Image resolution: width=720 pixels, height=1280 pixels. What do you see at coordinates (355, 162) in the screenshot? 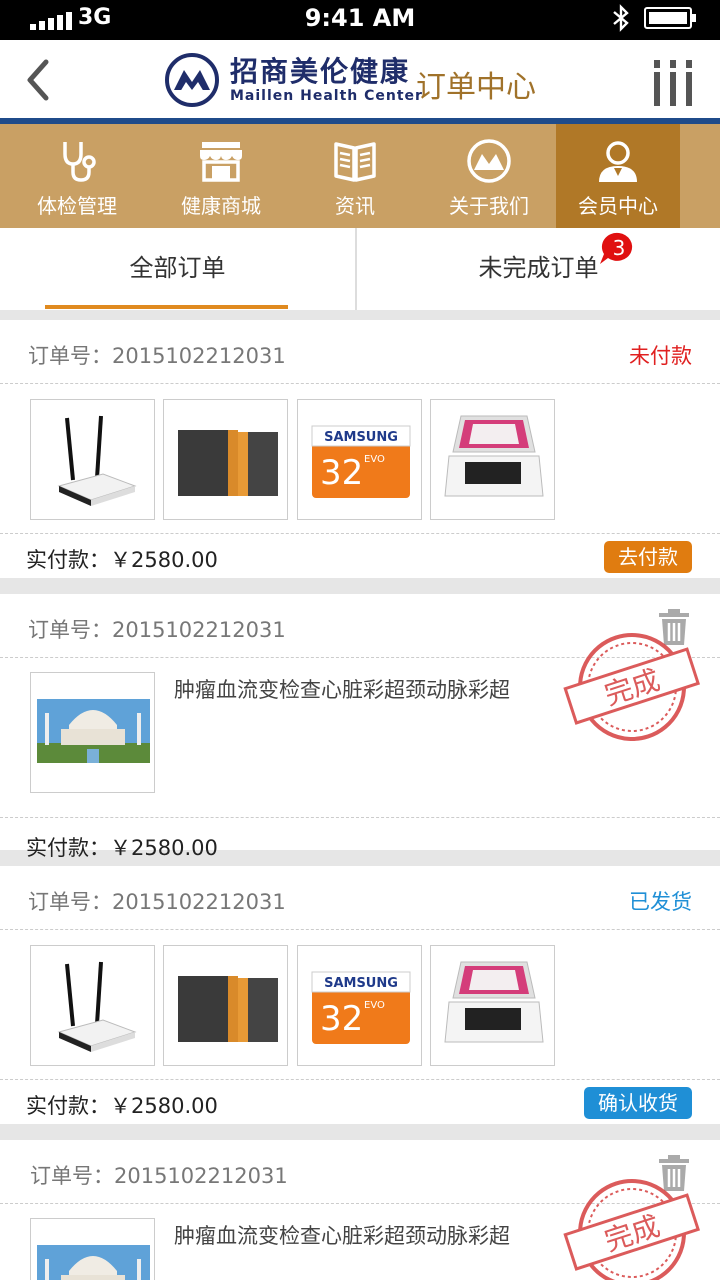
I see `book-icon` at bounding box center [355, 162].